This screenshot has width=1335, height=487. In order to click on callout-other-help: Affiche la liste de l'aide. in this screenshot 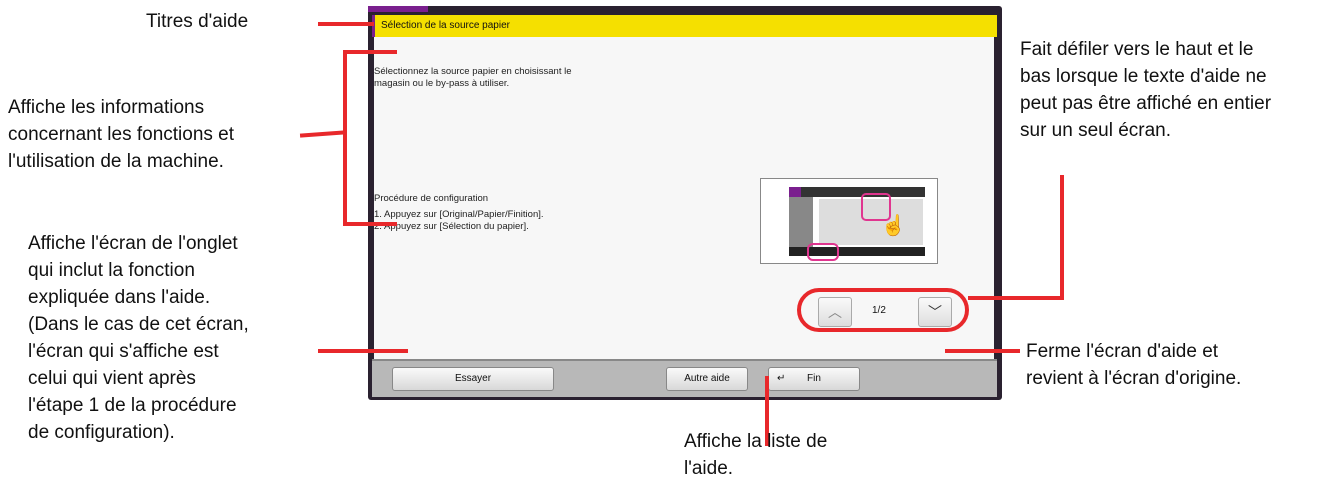, I will do `click(755, 455)`.